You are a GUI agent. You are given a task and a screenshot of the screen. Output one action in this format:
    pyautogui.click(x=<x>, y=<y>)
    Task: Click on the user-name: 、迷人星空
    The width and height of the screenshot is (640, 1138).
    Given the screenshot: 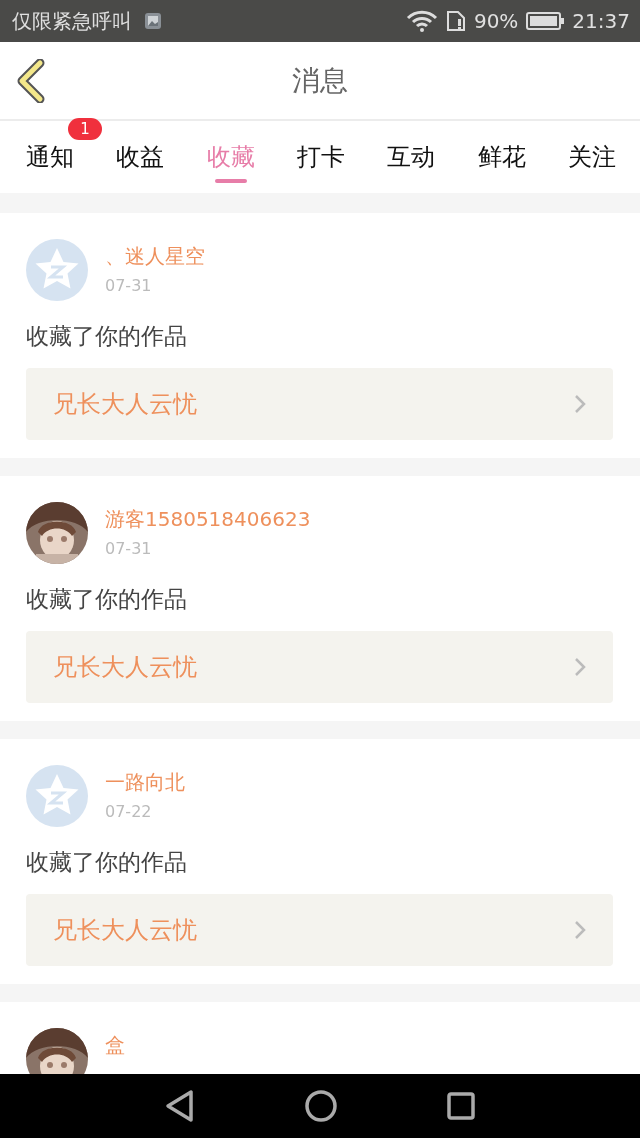 What is the action you would take?
    pyautogui.click(x=155, y=256)
    